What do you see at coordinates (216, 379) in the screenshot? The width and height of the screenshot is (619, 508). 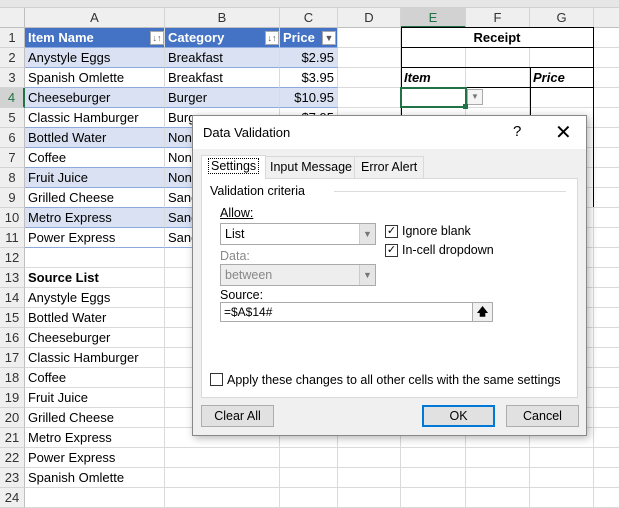 I see `apply-all-checkbox` at bounding box center [216, 379].